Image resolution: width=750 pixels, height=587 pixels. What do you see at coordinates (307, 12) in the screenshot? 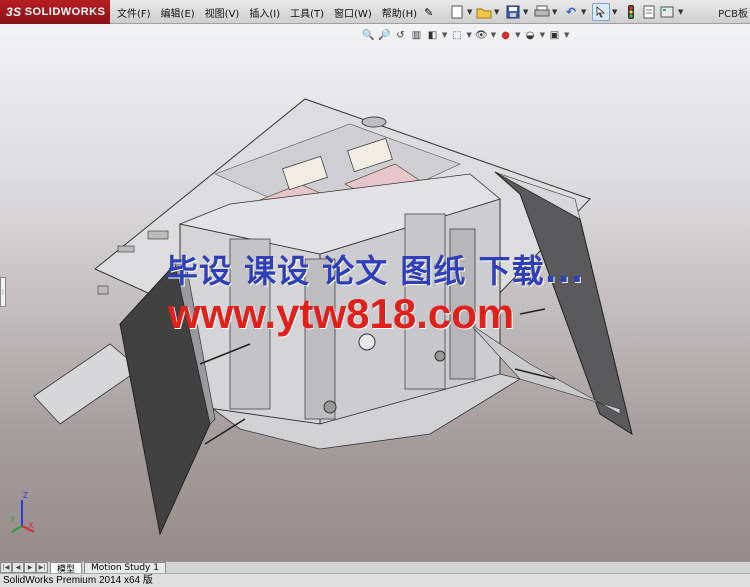
I see `menu-tools: 工具(T)` at bounding box center [307, 12].